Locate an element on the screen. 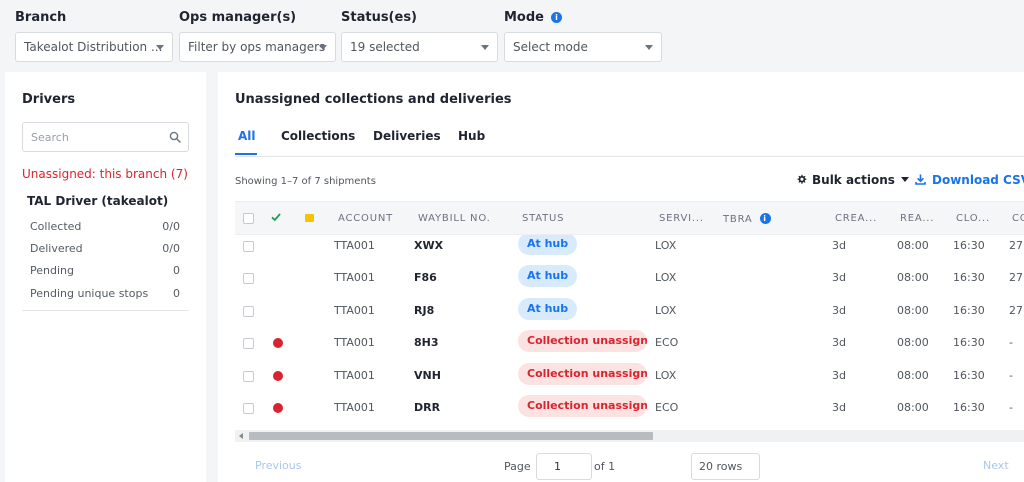 The width and height of the screenshot is (1024, 482). waybill-cell: DRR is located at coordinates (427, 407).